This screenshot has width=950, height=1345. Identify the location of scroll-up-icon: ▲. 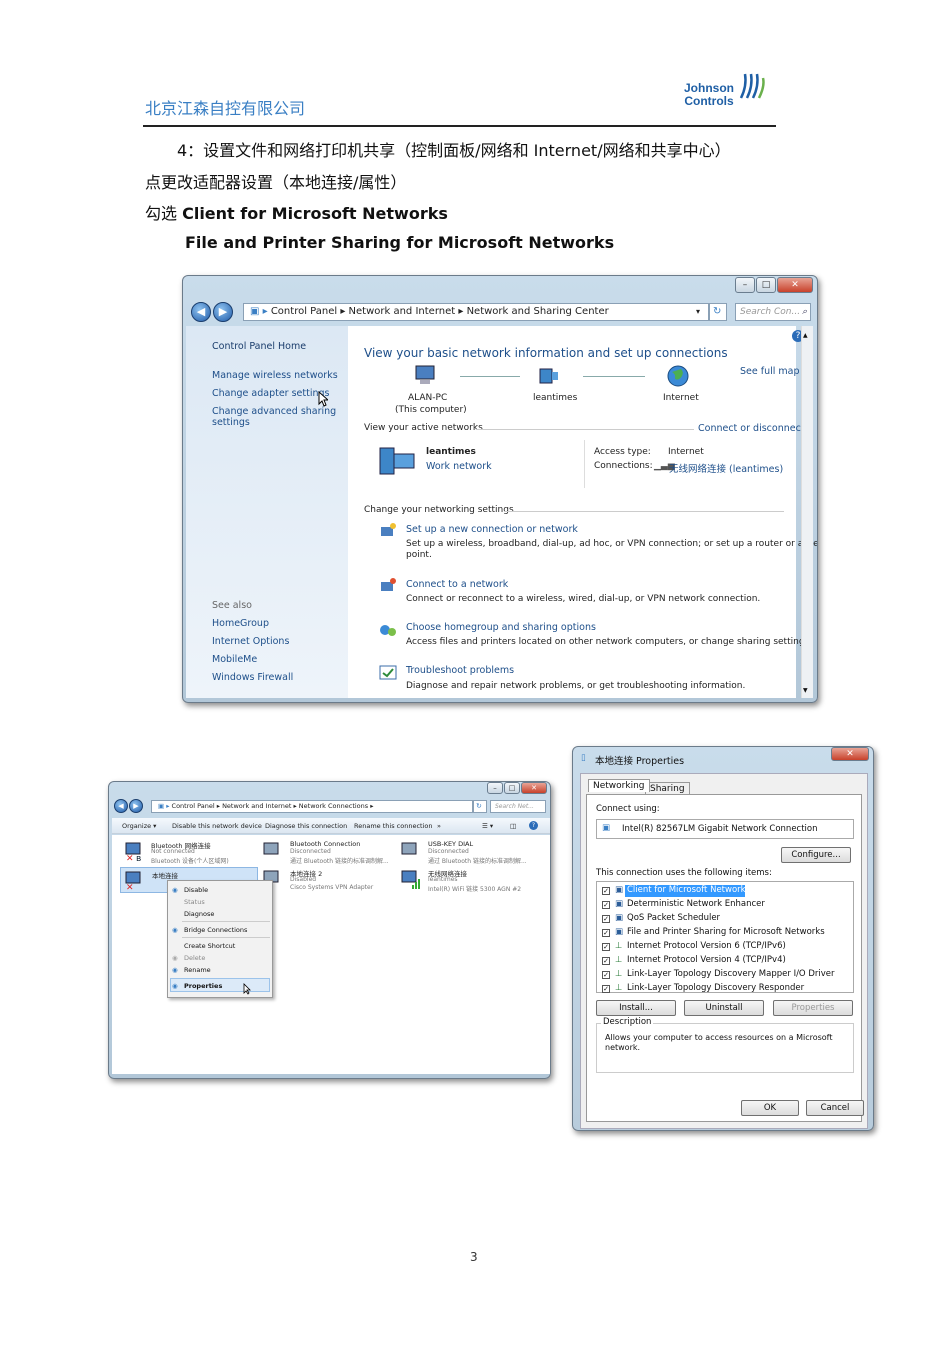
(805, 335).